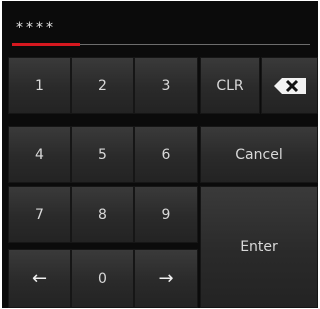  I want to click on cancel-button: Cancel, so click(259, 154).